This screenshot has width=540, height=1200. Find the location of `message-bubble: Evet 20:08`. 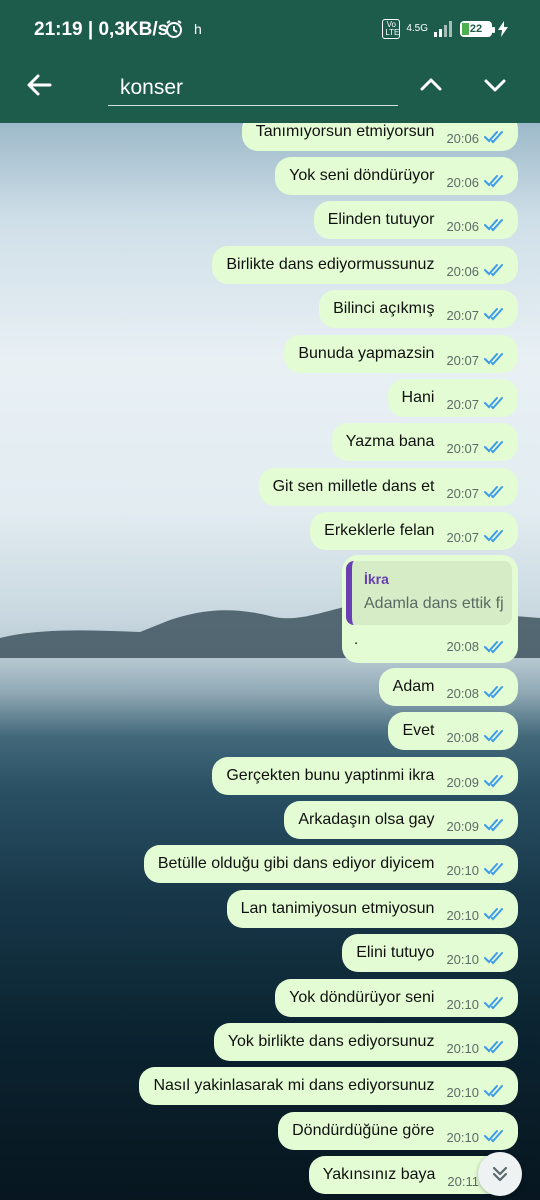

message-bubble: Evet 20:08 is located at coordinates (453, 731).